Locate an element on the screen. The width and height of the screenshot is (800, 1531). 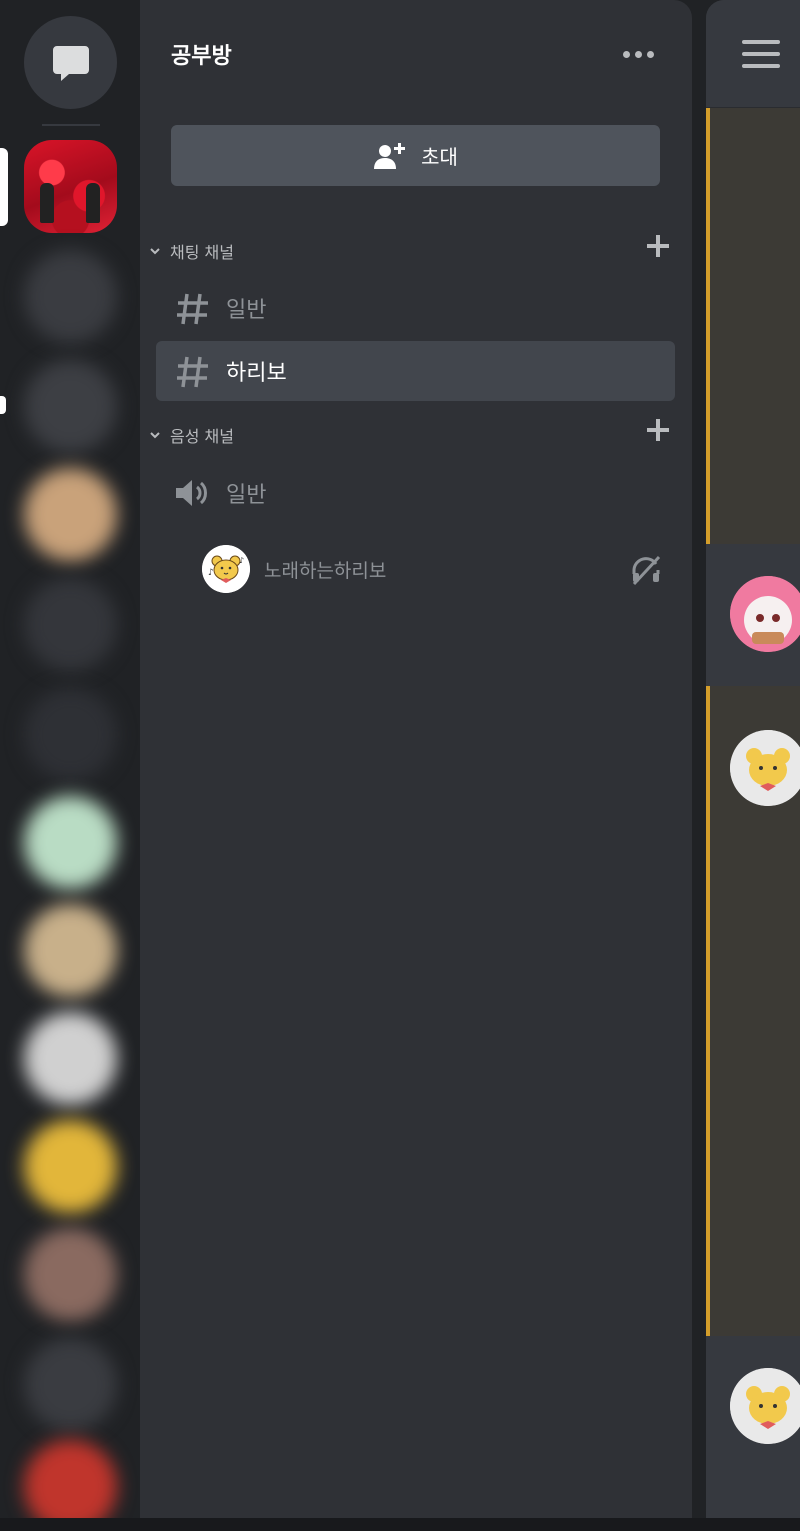
unread-server-indicator is located at coordinates (3, 405).